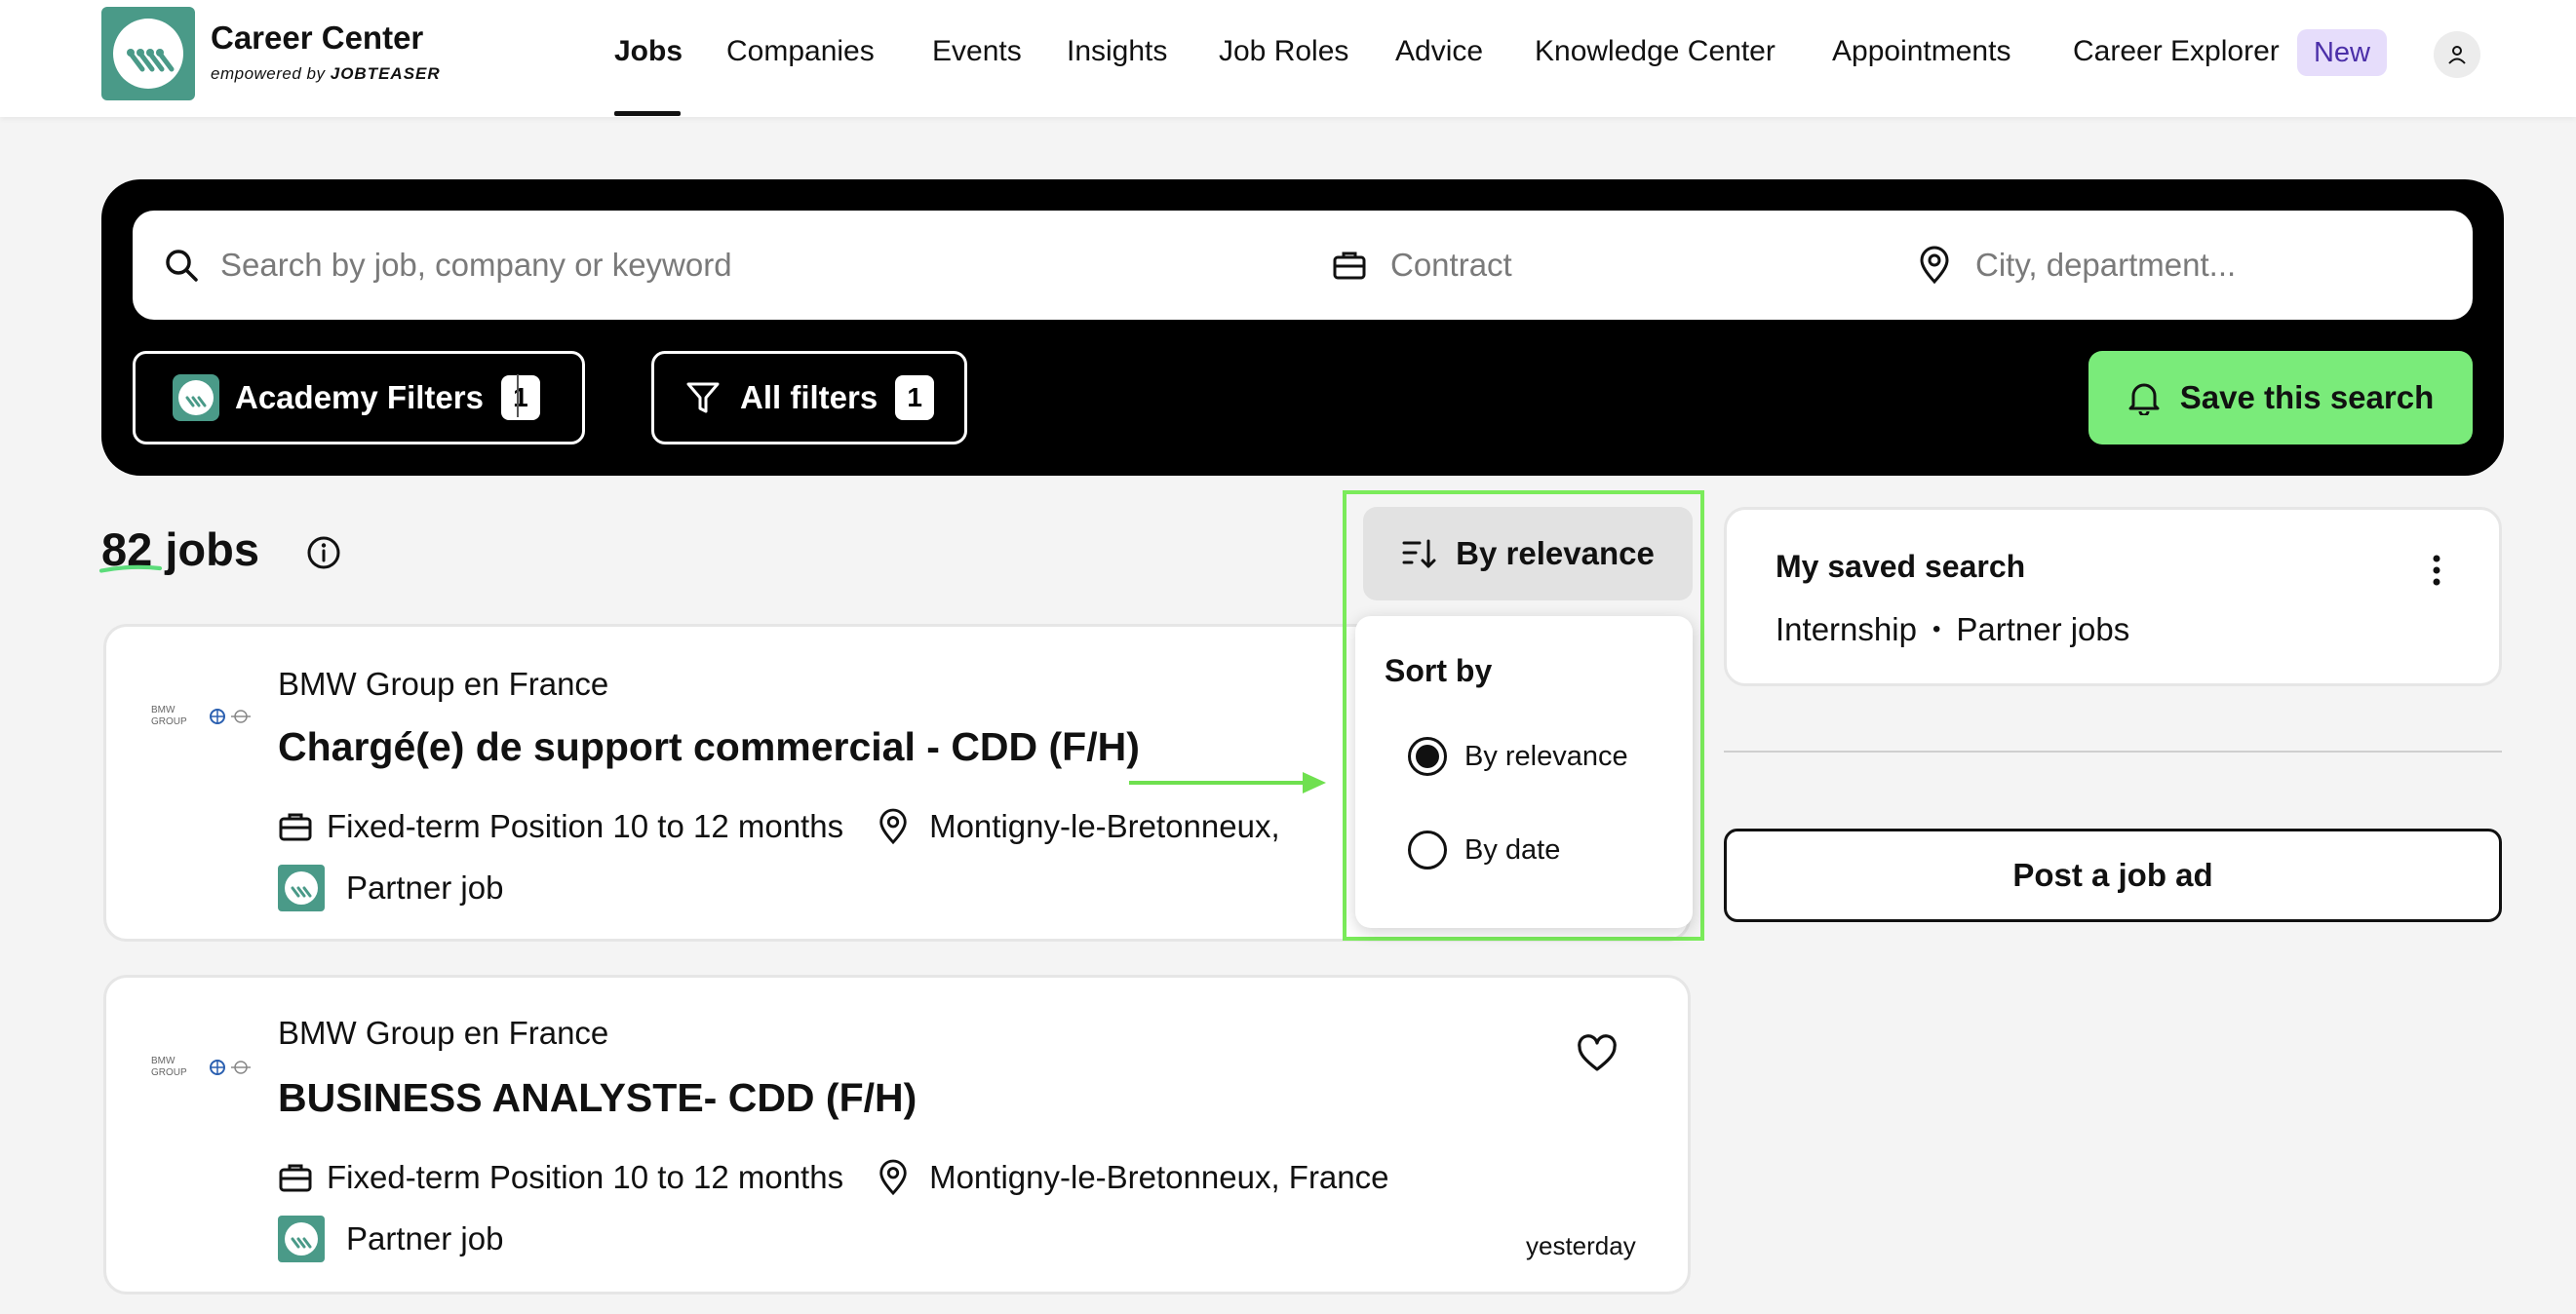 This screenshot has height=1314, width=2576. I want to click on user-icon, so click(2457, 55).